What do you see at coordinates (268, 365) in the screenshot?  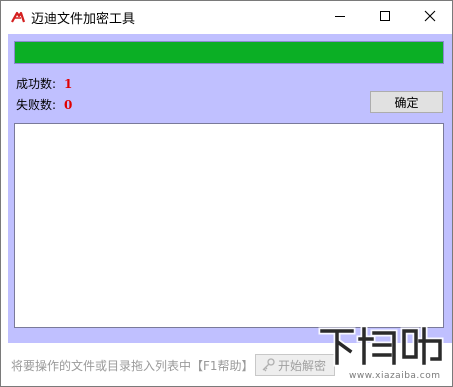 I see `key-icon` at bounding box center [268, 365].